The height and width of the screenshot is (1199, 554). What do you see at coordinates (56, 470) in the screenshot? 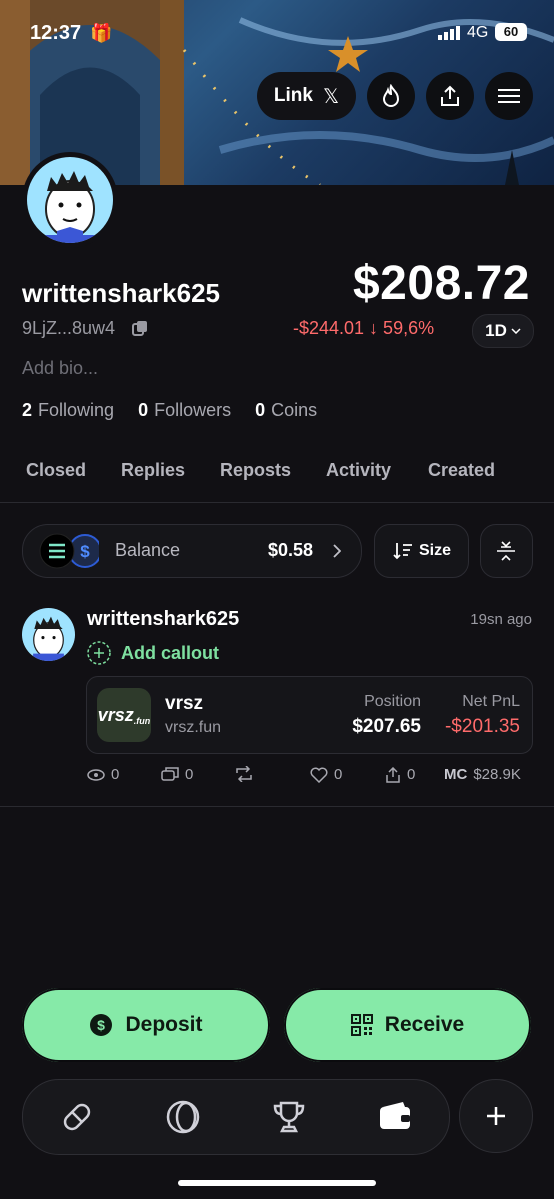
I see `tab-closed: Closed` at bounding box center [56, 470].